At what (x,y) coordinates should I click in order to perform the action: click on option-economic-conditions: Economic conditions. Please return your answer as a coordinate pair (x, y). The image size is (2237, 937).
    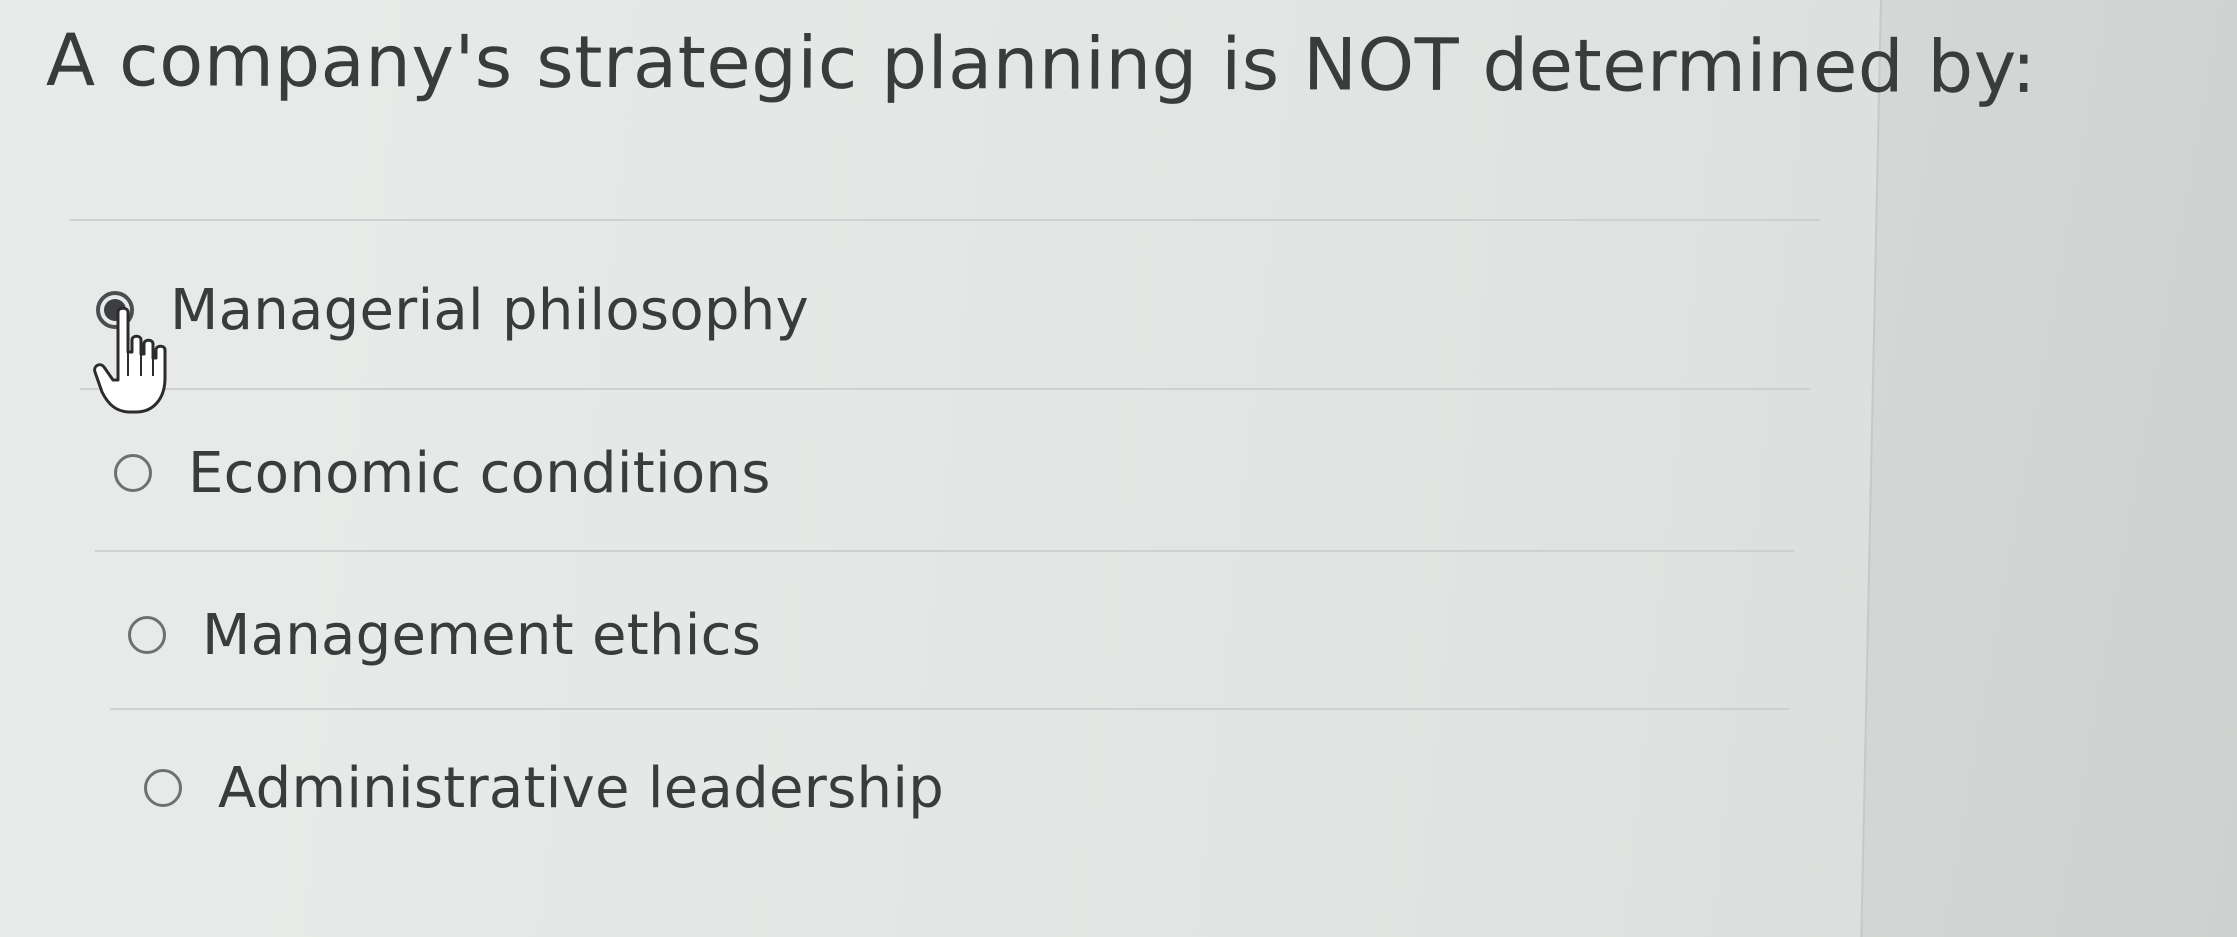
    Looking at the image, I should click on (442, 473).